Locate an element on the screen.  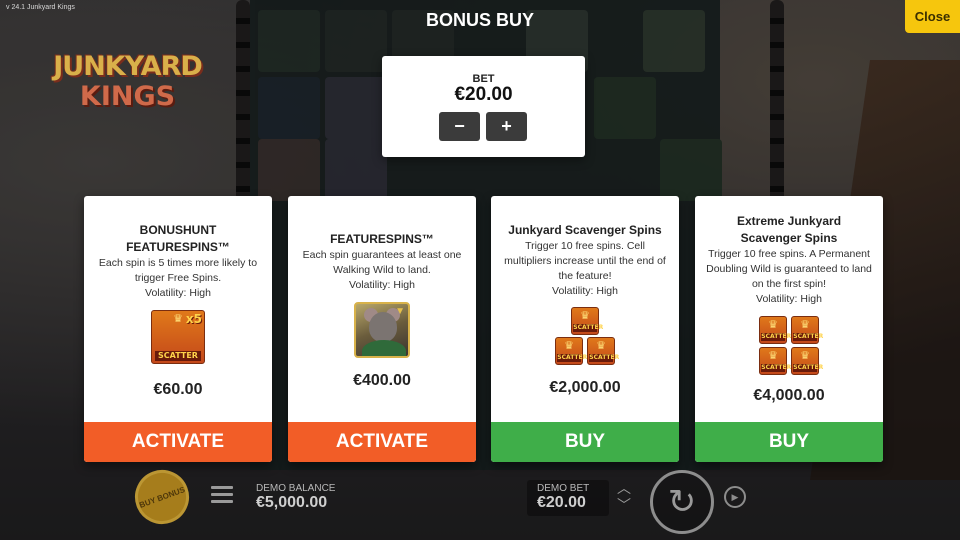
spin-button: ↻ is located at coordinates (682, 502).